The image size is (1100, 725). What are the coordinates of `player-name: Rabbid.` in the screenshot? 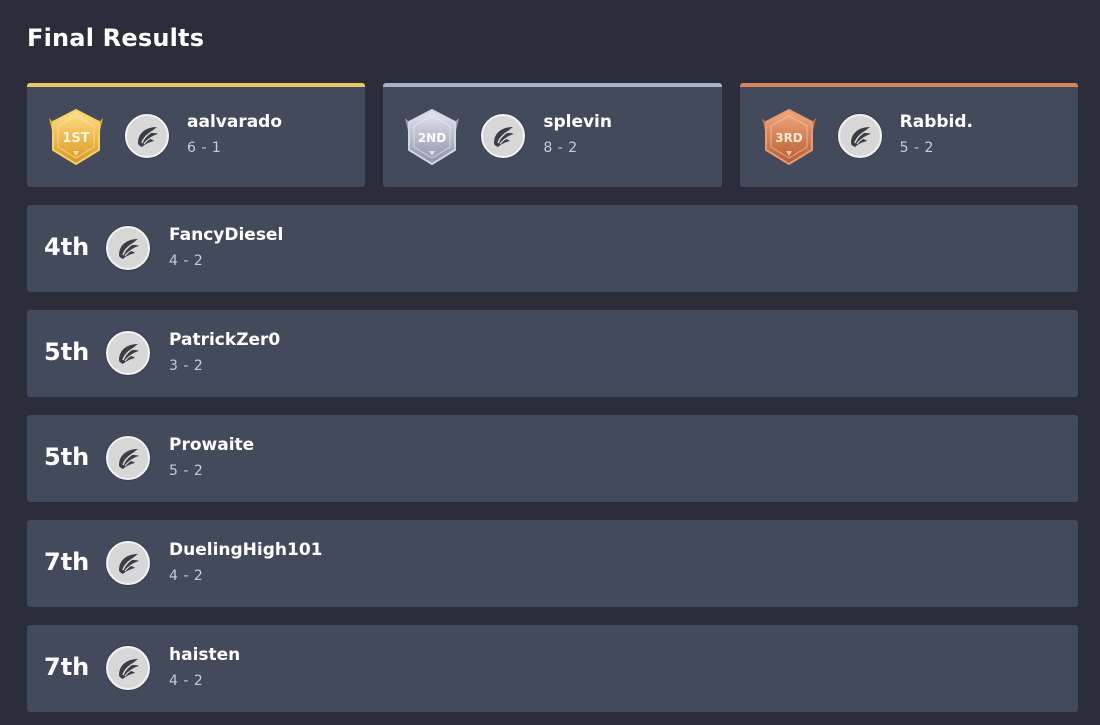 It's located at (936, 122).